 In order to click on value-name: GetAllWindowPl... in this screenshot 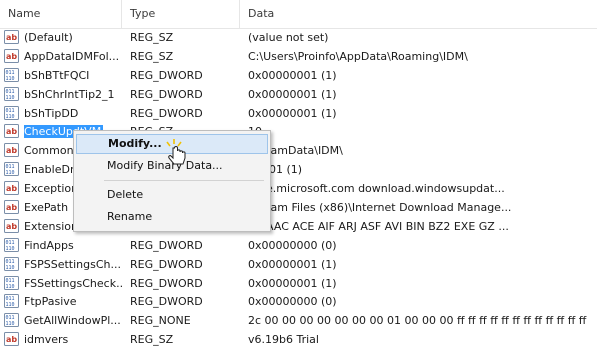, I will do `click(73, 320)`.